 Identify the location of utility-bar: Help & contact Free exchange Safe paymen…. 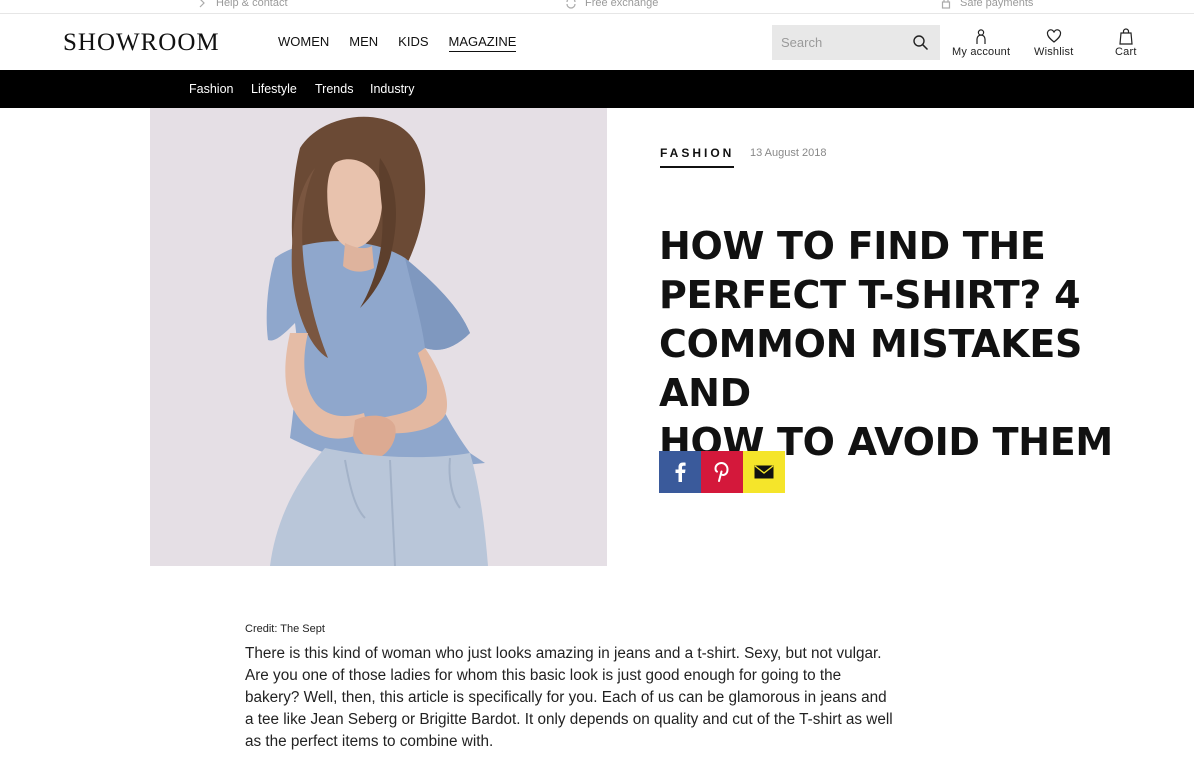
(597, 7).